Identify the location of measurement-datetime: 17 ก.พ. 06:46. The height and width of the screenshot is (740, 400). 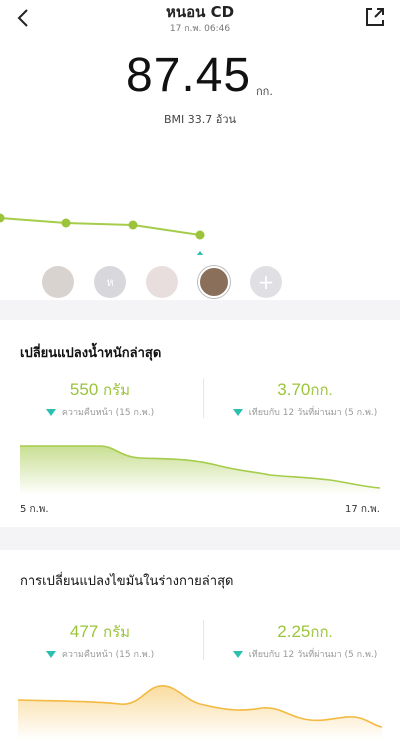
(200, 29).